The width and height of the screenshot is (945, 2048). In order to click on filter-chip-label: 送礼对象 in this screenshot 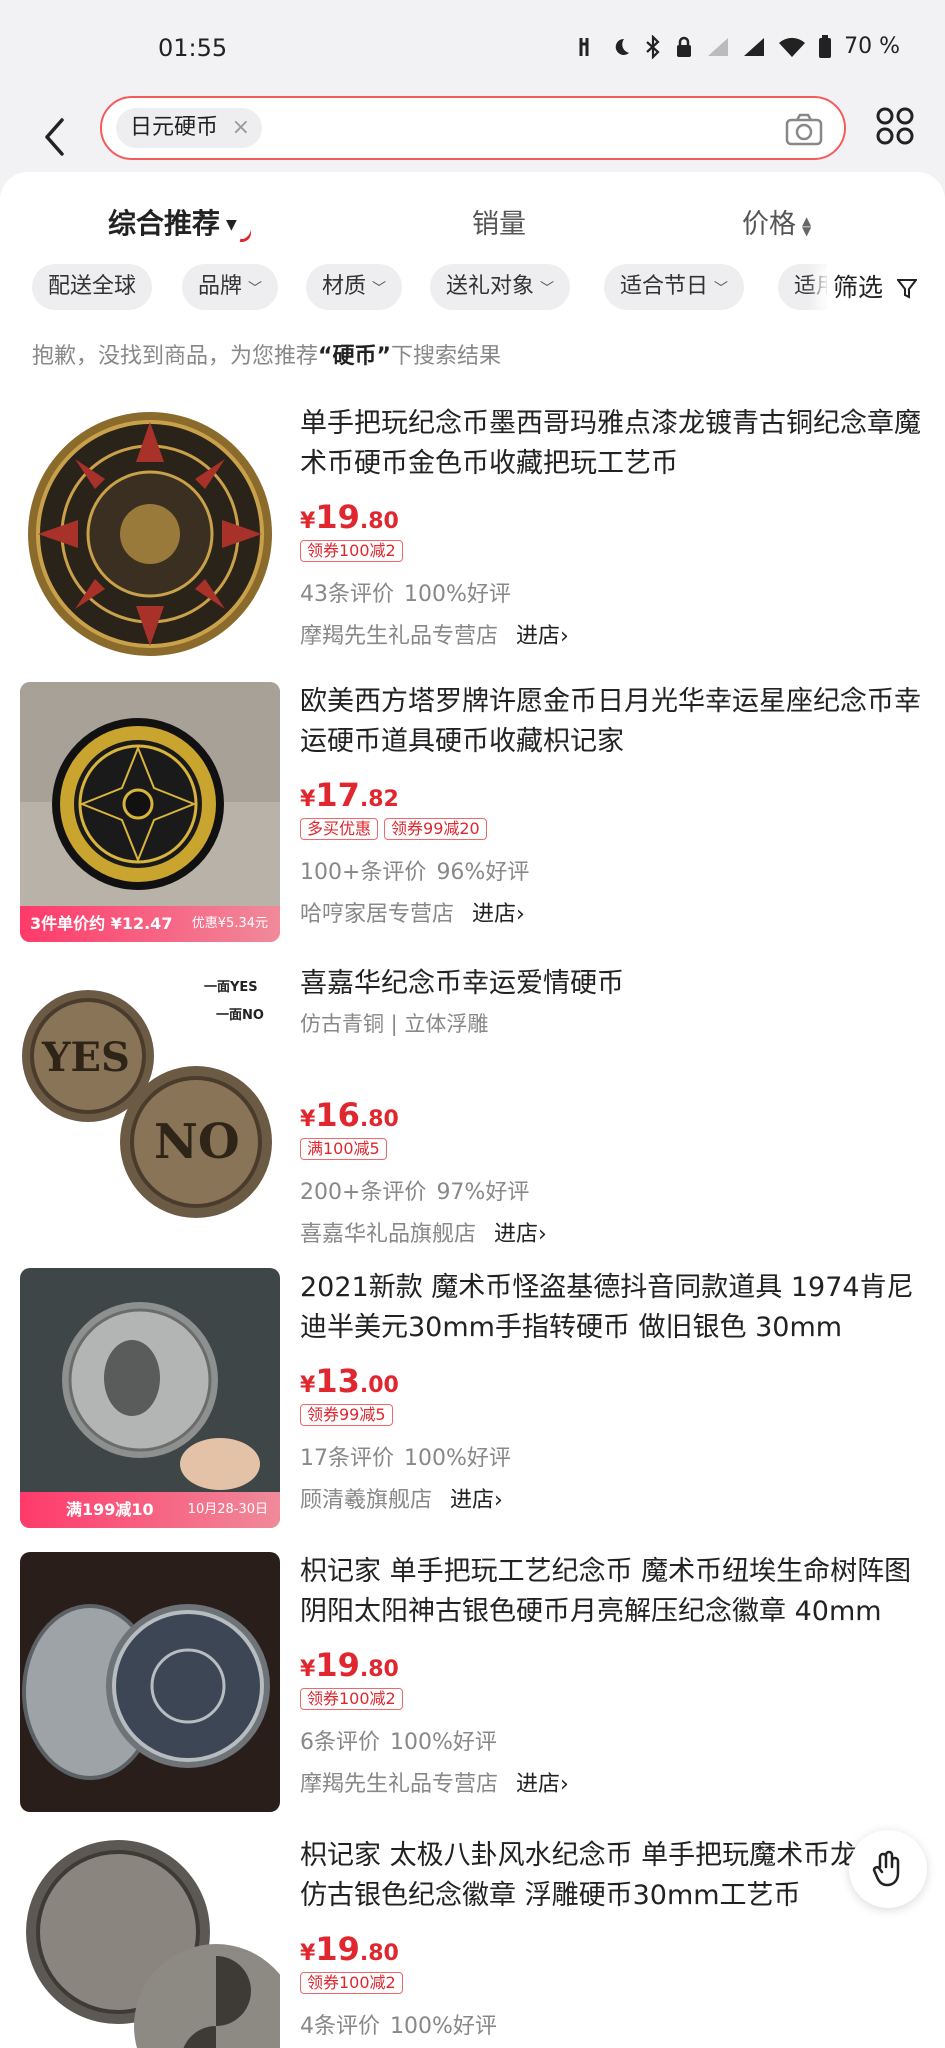, I will do `click(490, 286)`.